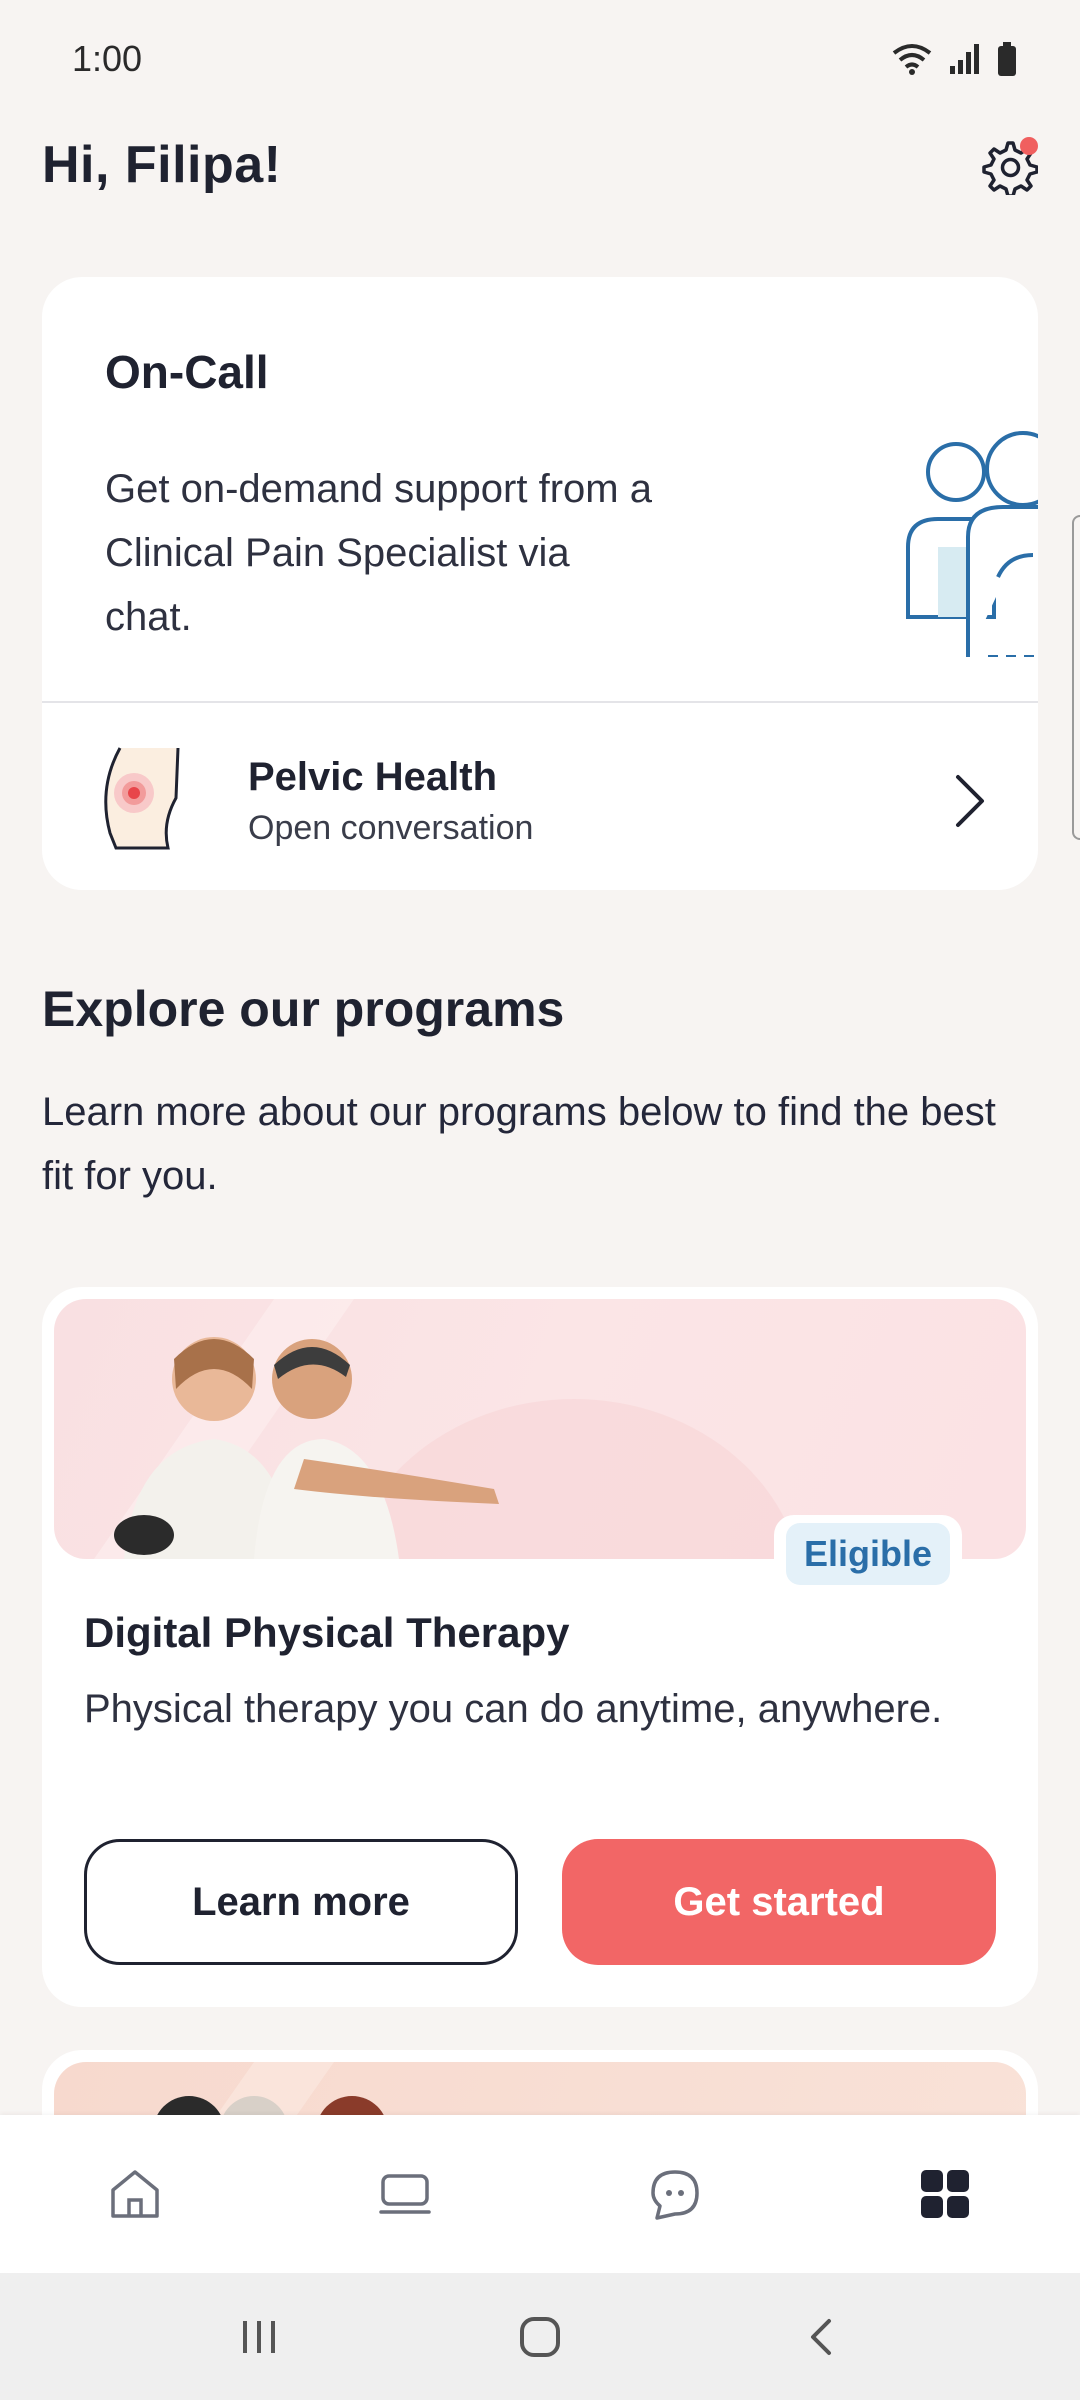  I want to click on conversation-title: Pelvic Health, so click(373, 777).